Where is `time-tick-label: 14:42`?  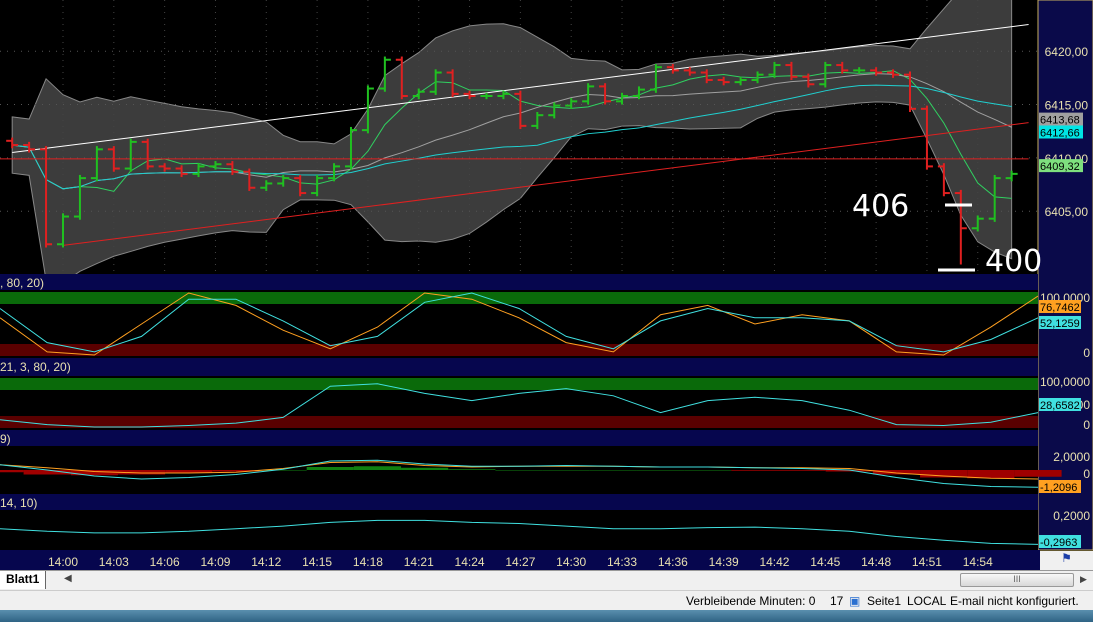
time-tick-label: 14:42 is located at coordinates (774, 562).